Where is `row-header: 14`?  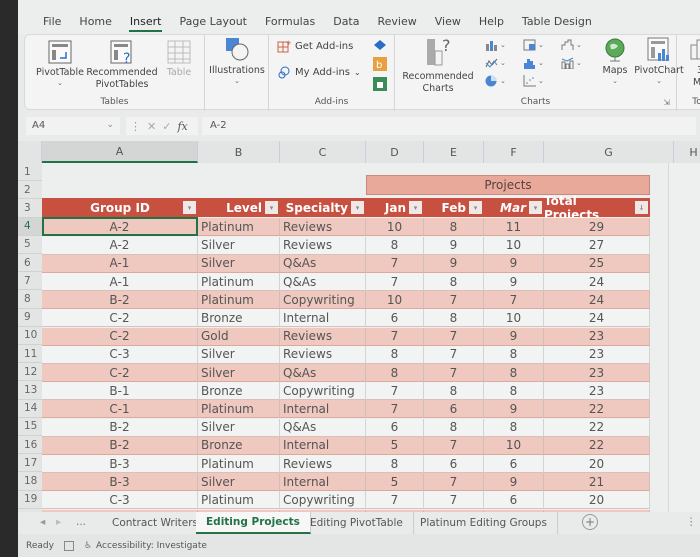
row-header: 14 is located at coordinates (30, 408).